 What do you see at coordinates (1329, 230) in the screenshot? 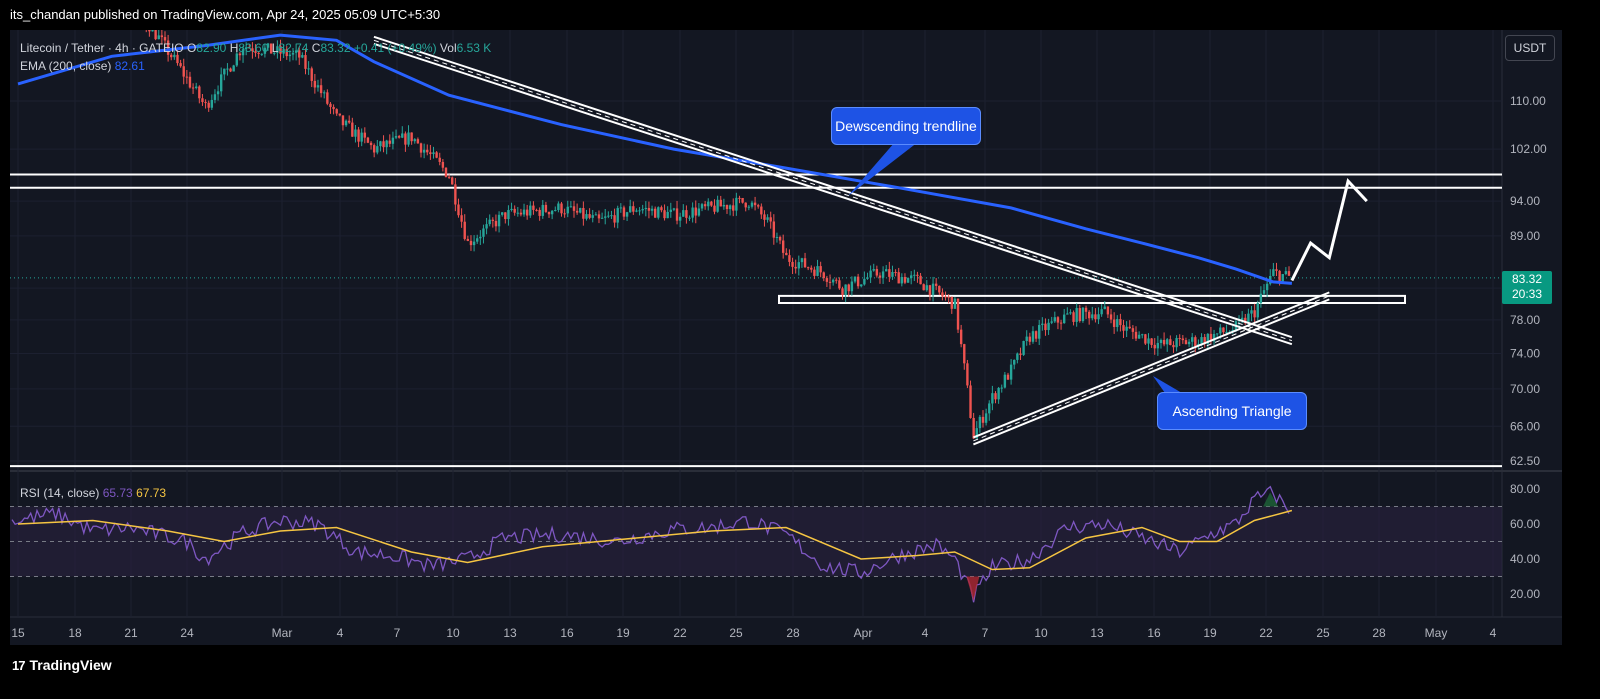
I see `projection-arrow` at bounding box center [1329, 230].